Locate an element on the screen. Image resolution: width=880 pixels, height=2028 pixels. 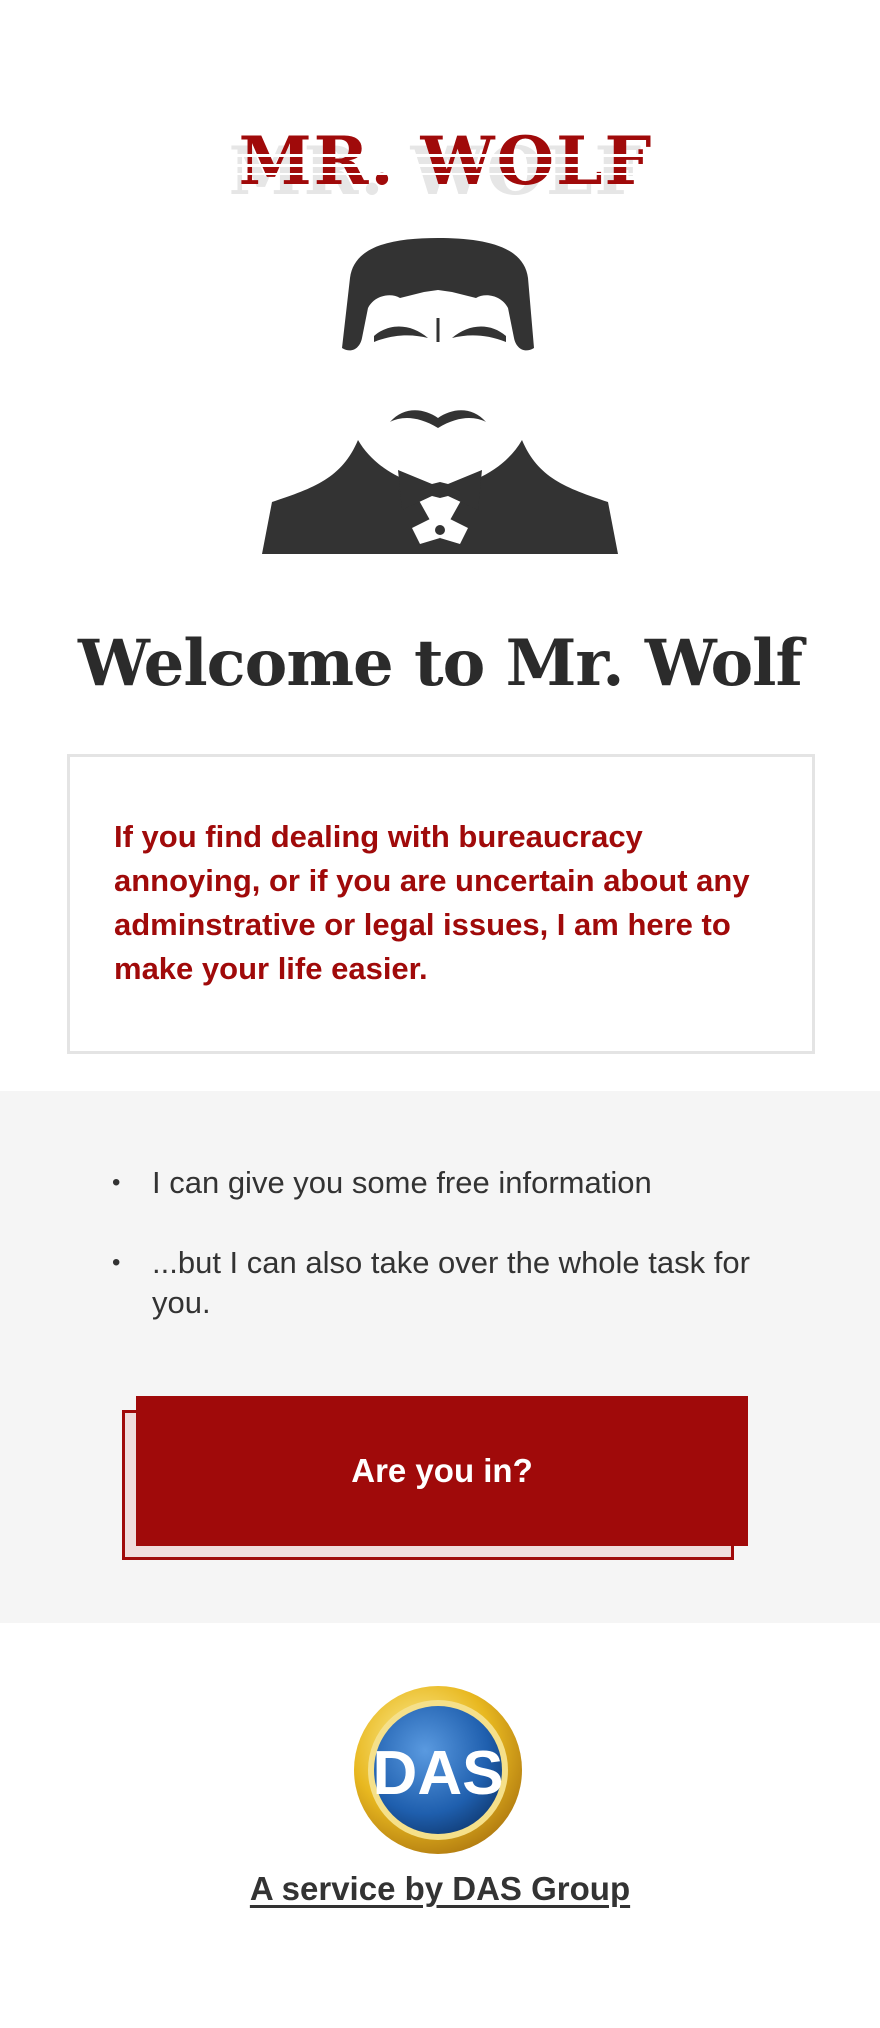
site-logo: MR. WOLF MR. WOLF is located at coordinates (440, 163).